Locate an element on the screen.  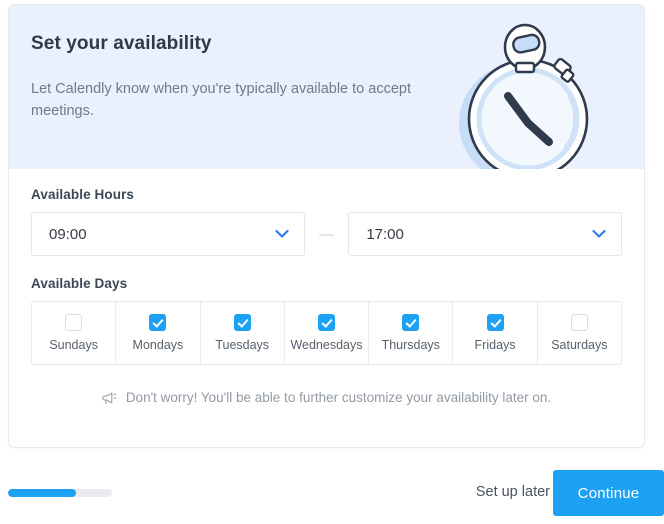
day-checkbox-wednesdays is located at coordinates (326, 323).